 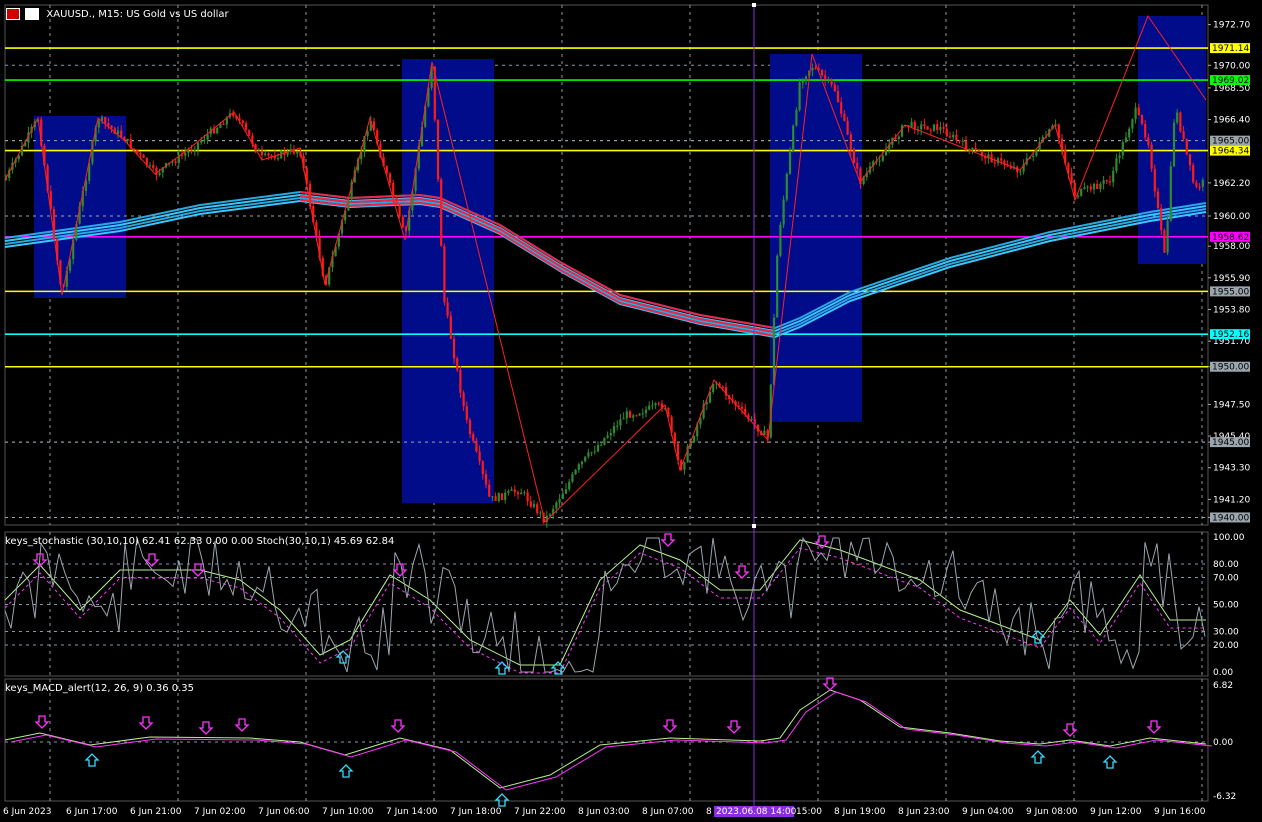 I want to click on time-label: 9 Jun 04:00, so click(x=988, y=812).